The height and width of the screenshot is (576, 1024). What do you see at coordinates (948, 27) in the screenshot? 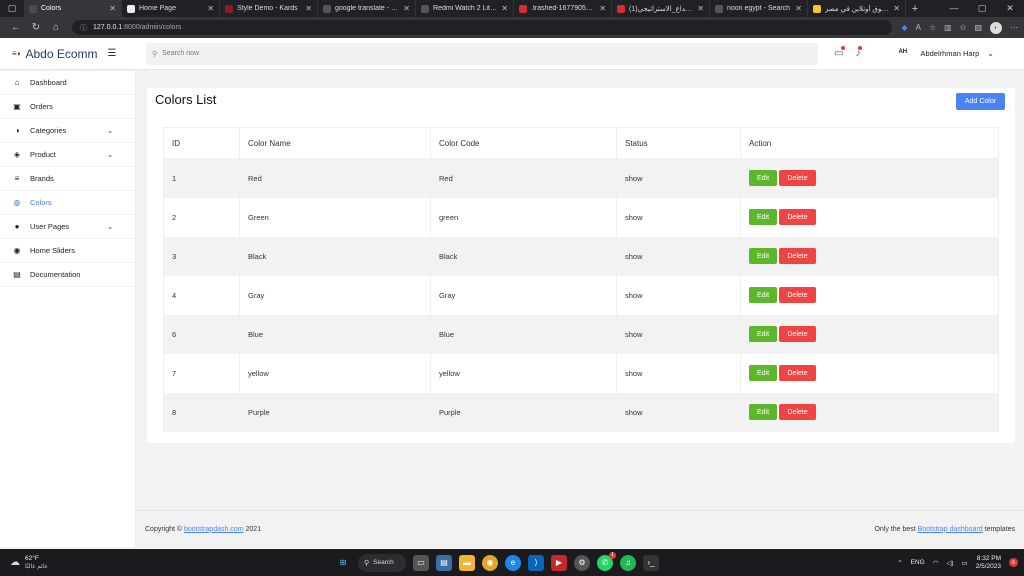
I see `split-screen-icon: ▥` at bounding box center [948, 27].